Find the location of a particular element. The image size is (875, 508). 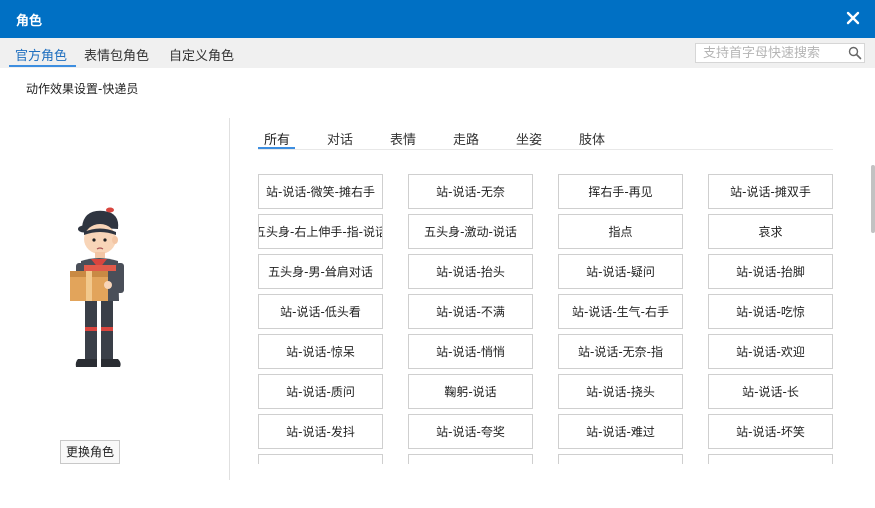

action-button: 指点 is located at coordinates (620, 231).